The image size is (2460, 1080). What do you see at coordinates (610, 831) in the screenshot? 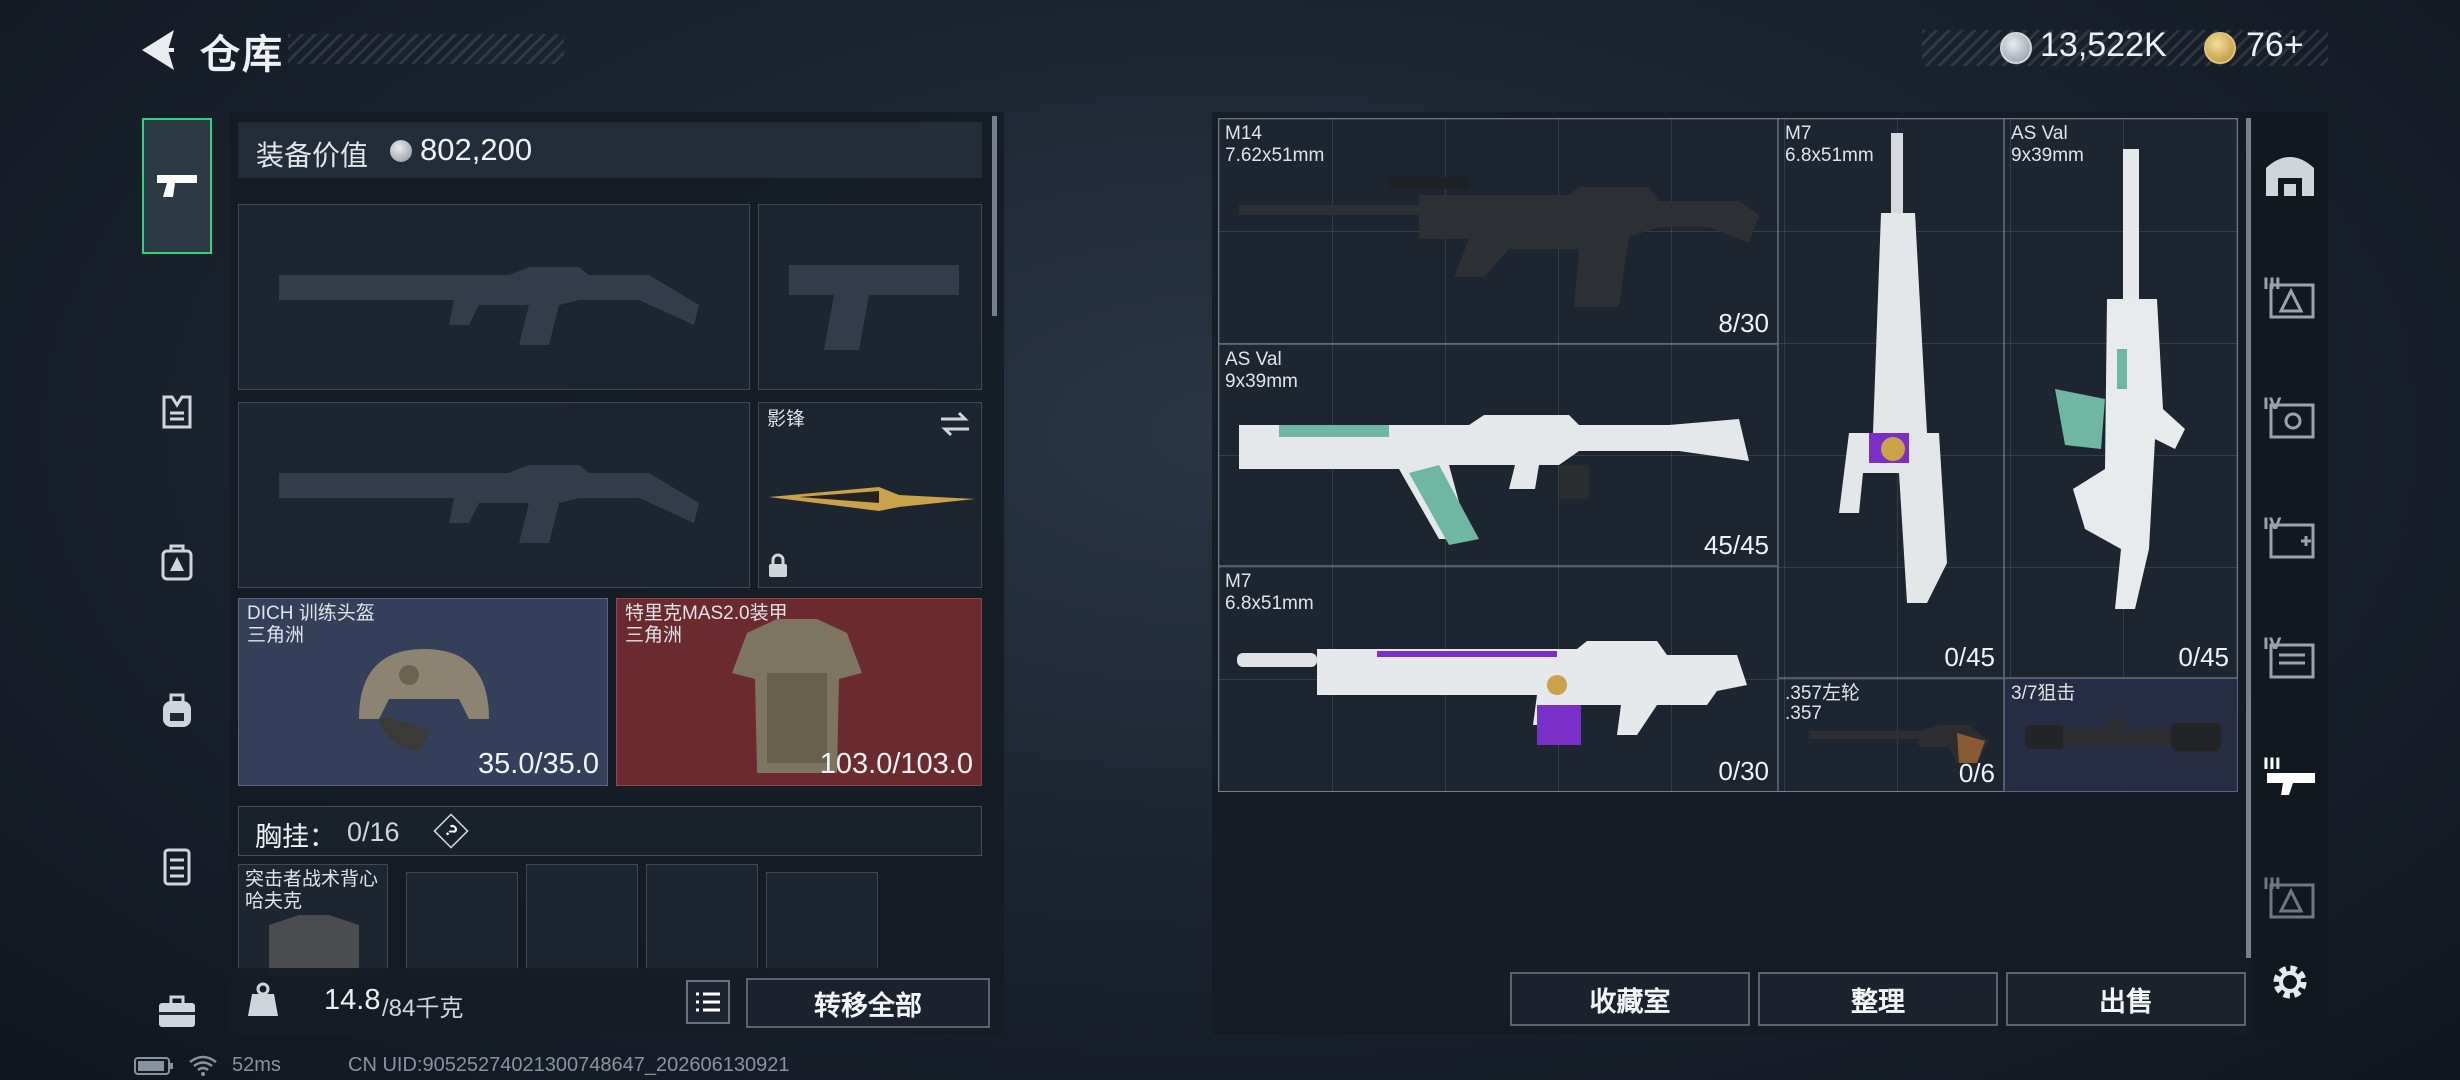
I see `chest-rig-header: 胸挂： 0/16 ?` at bounding box center [610, 831].